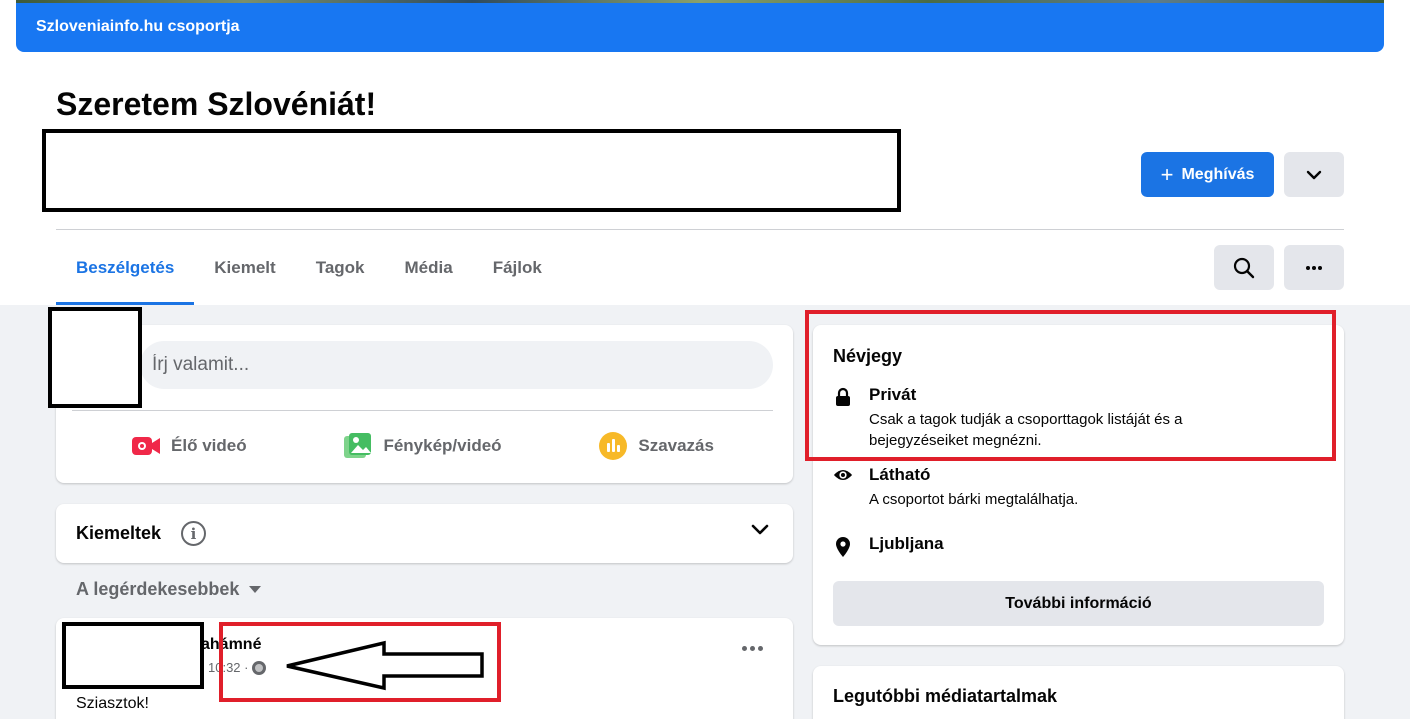 This screenshot has height=719, width=1410. What do you see at coordinates (1078, 603) in the screenshot?
I see `more-info-button: További információ` at bounding box center [1078, 603].